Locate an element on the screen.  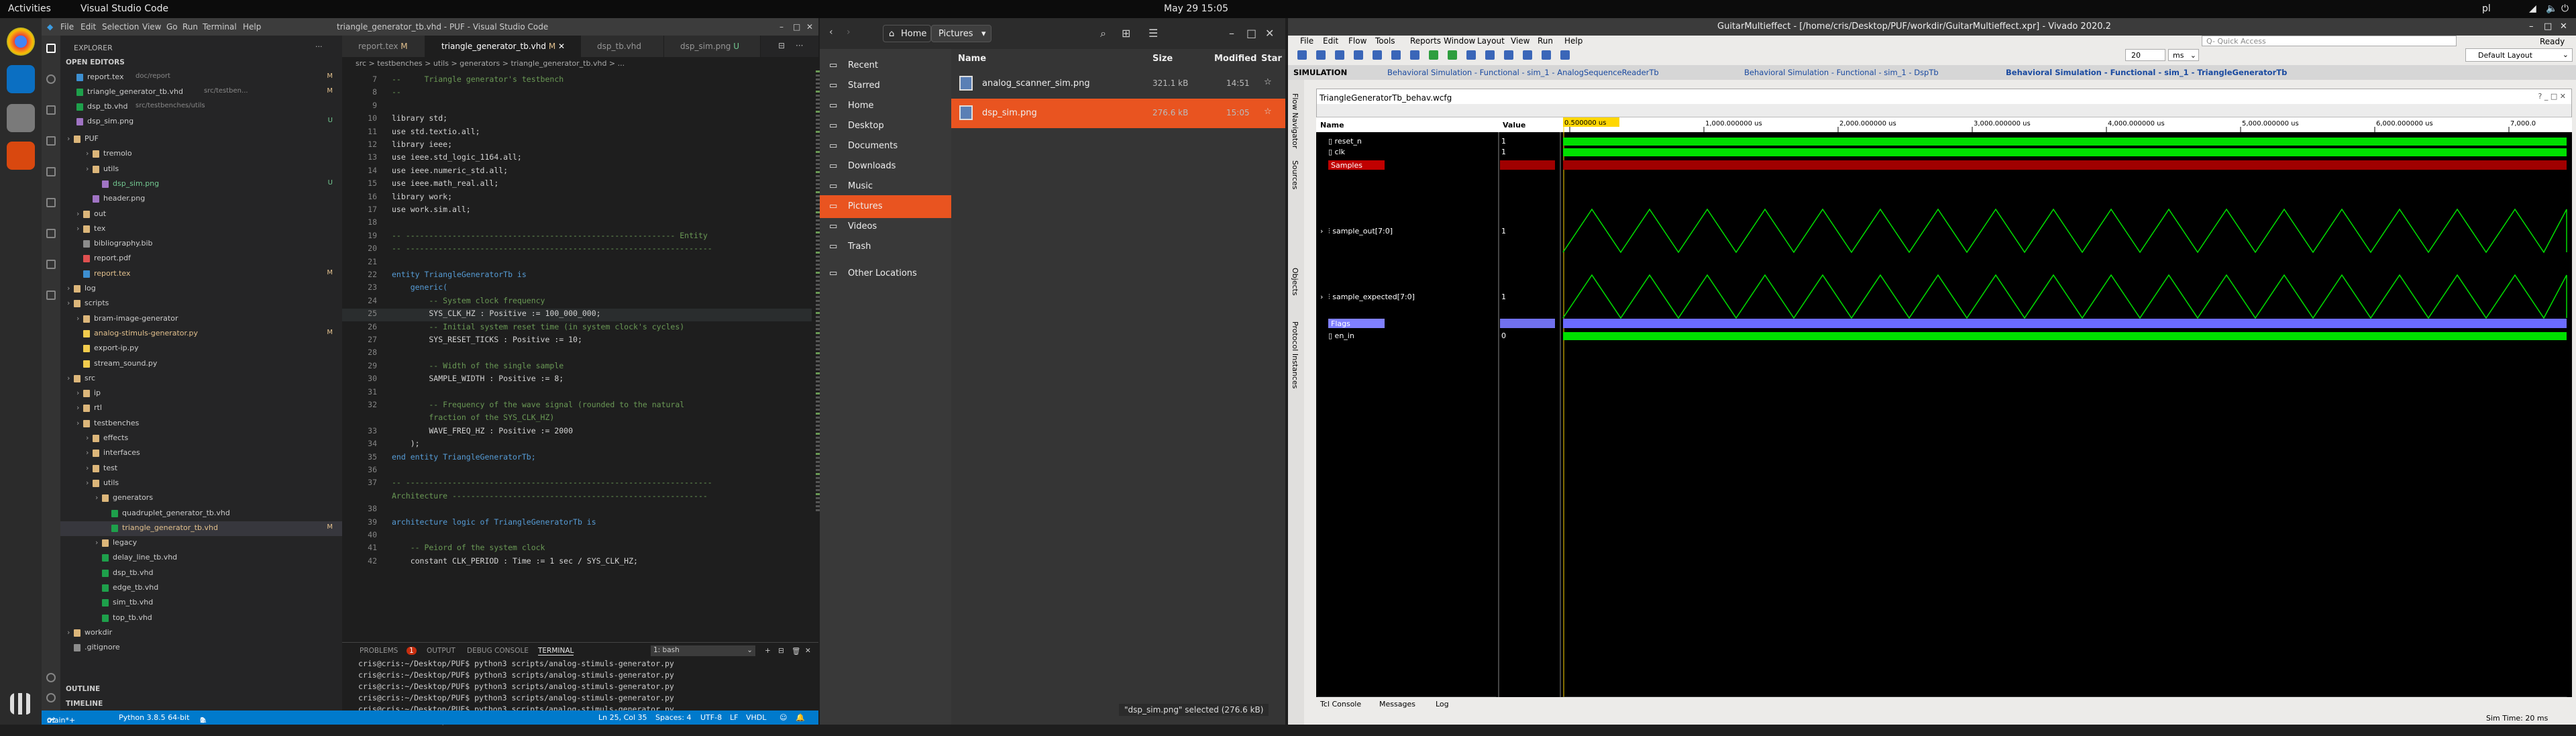
encoding: UTF-8 is located at coordinates (711, 717).